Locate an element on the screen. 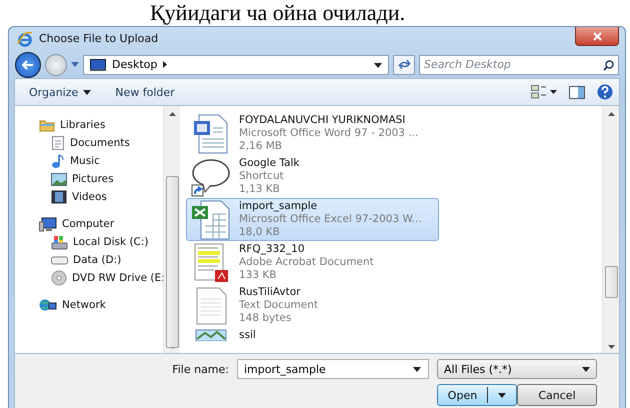 The height and width of the screenshot is (408, 630). close-button is located at coordinates (597, 36).